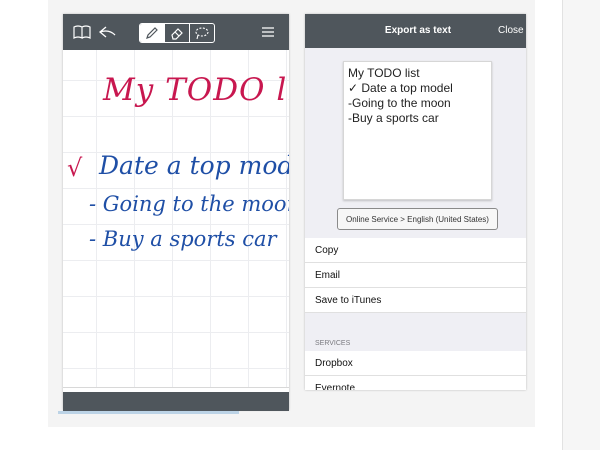  I want to click on handwritten-item: Date a top model, so click(194, 165).